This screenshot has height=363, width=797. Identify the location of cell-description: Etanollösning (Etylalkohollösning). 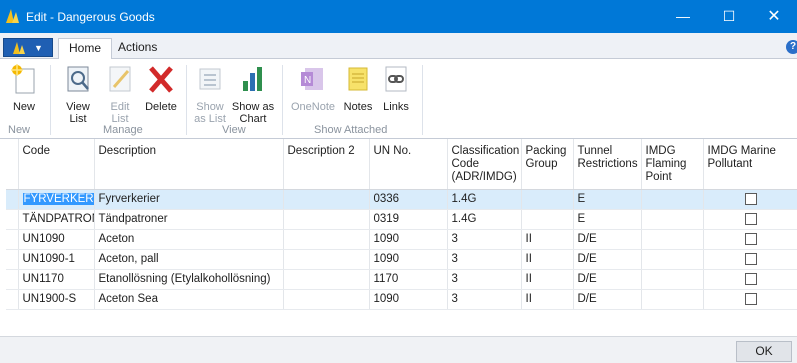
(189, 279).